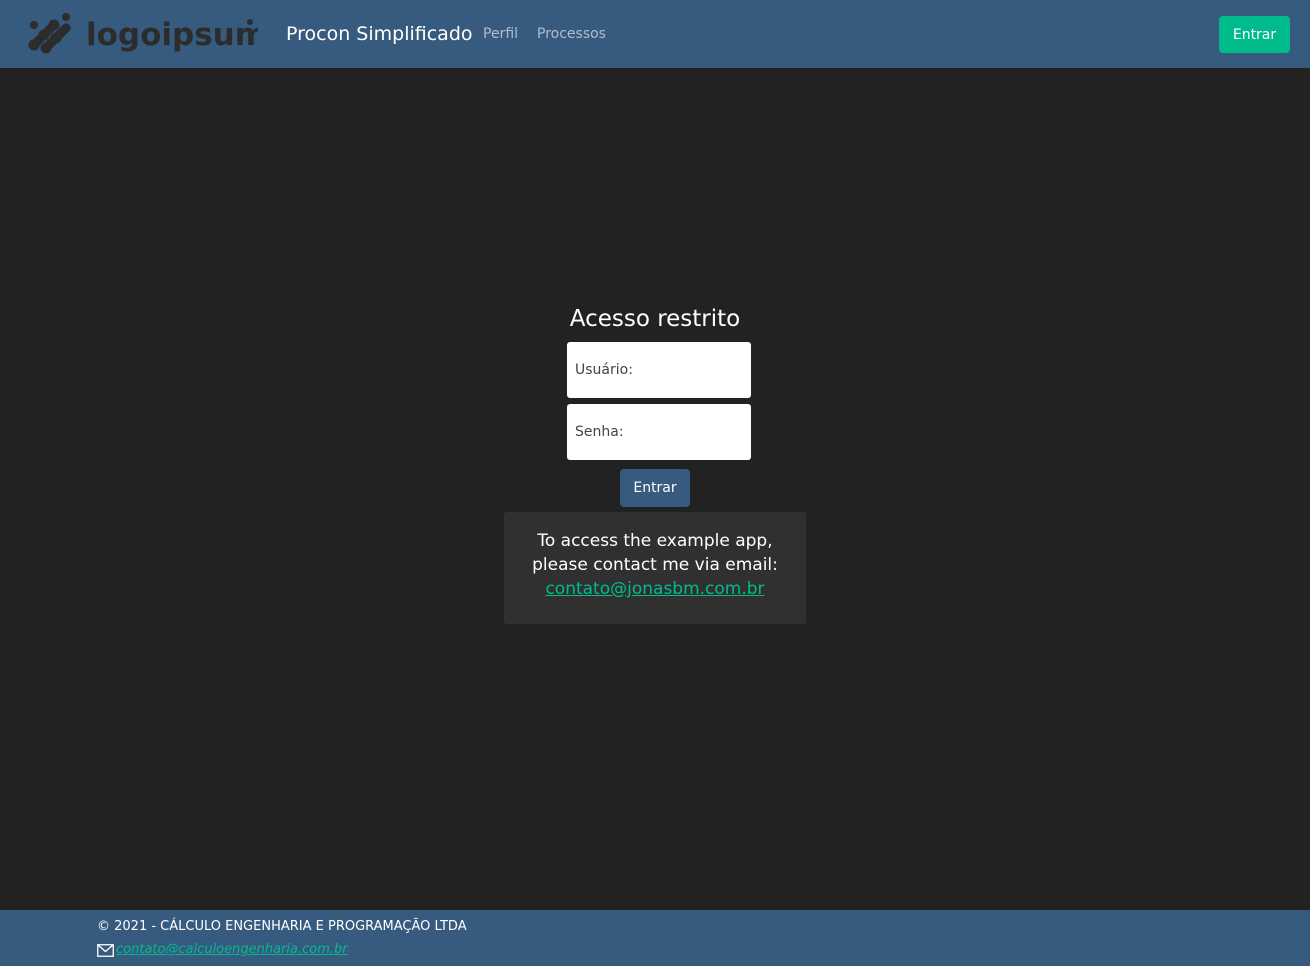  Describe the element at coordinates (1254, 34) in the screenshot. I see `navbar-login-button: Entrar` at that location.